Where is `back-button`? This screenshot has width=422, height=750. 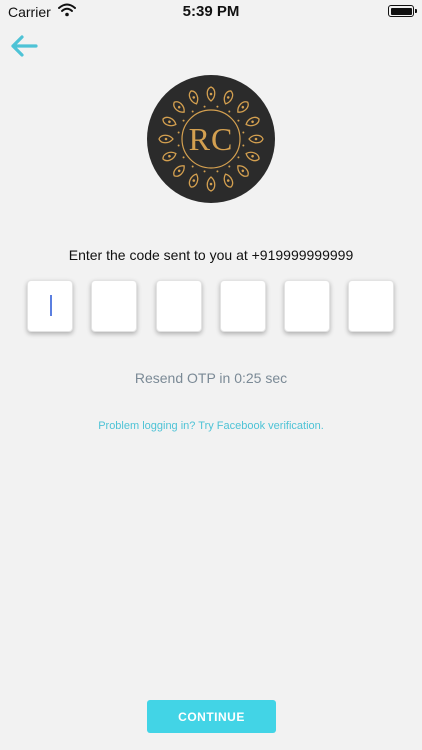 back-button is located at coordinates (24, 46).